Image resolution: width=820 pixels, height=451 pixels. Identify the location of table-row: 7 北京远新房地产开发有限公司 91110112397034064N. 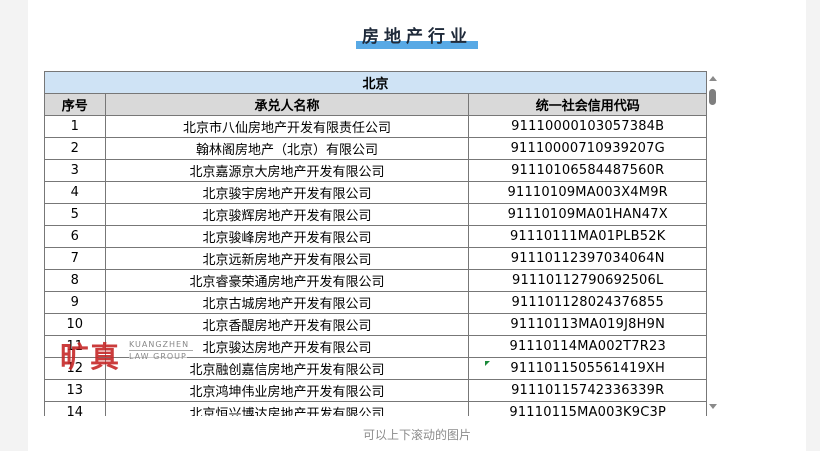
(376, 258).